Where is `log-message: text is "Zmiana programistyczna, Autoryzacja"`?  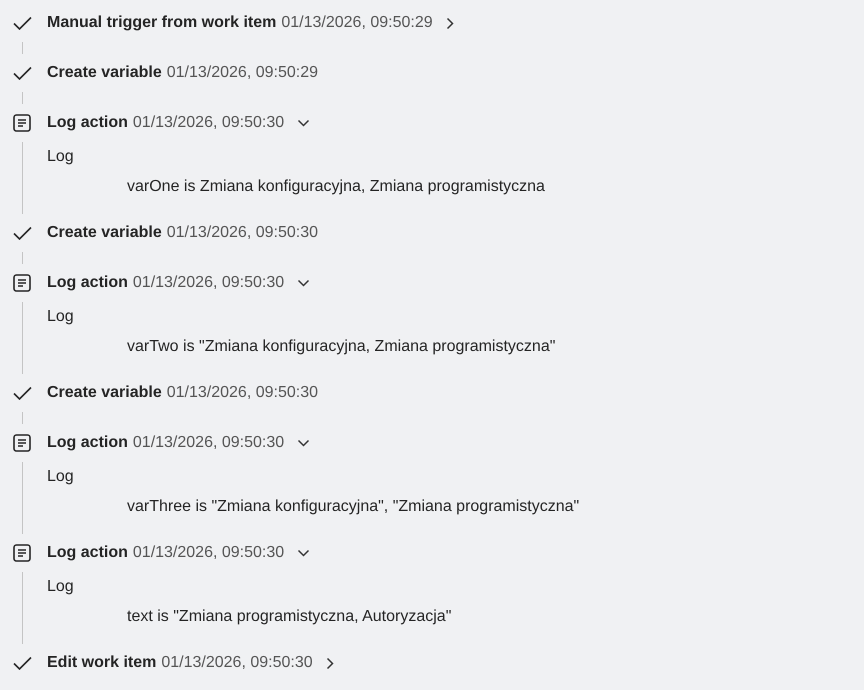 log-message: text is "Zmiana programistyczna, Autoryzacja" is located at coordinates (289, 616).